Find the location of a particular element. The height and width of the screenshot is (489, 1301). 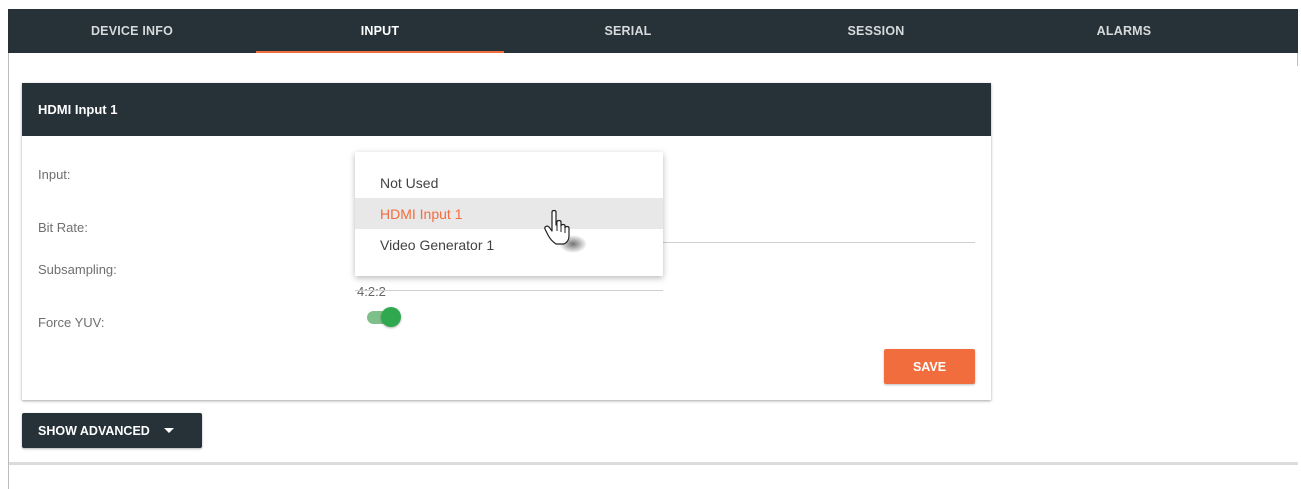

footer-divider is located at coordinates (653, 463).